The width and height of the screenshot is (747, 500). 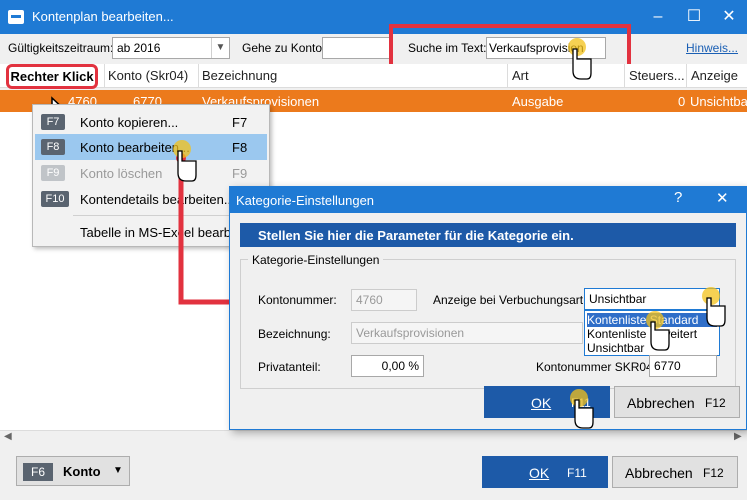 What do you see at coordinates (384, 300) in the screenshot?
I see `kontonummer-field: 4760` at bounding box center [384, 300].